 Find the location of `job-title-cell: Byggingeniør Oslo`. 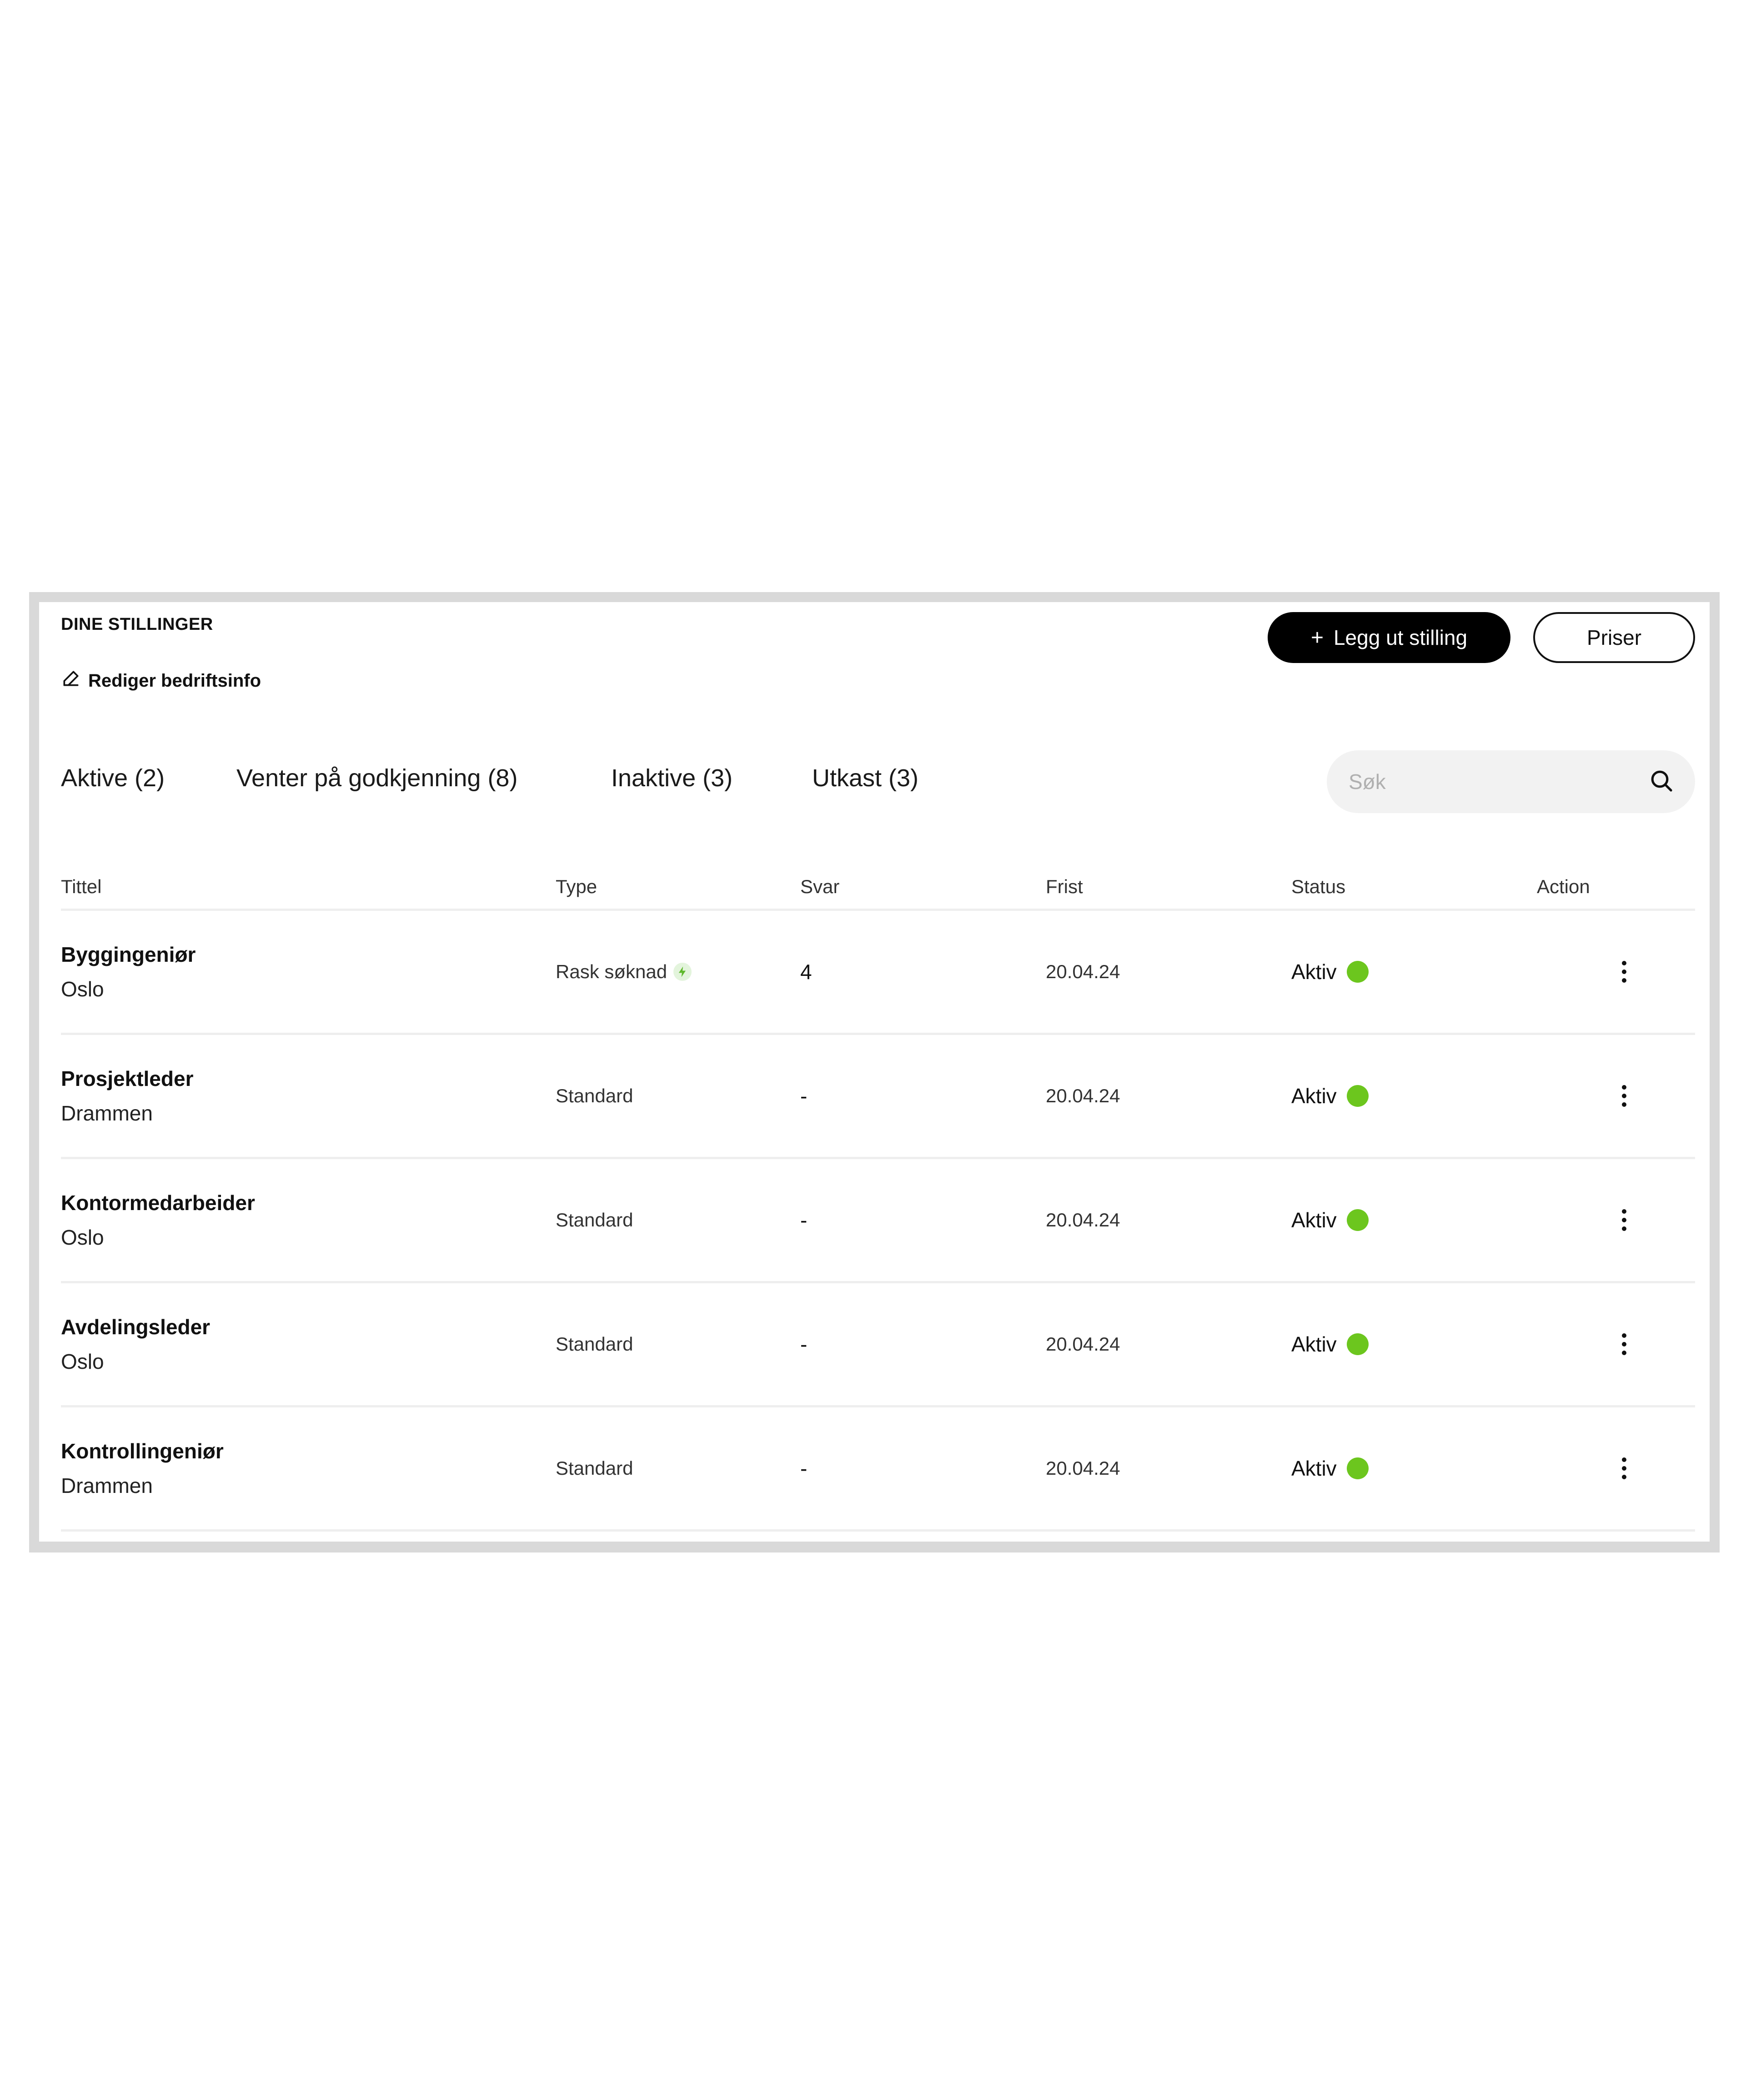

job-title-cell: Byggingeniør Oslo is located at coordinates (129, 972).